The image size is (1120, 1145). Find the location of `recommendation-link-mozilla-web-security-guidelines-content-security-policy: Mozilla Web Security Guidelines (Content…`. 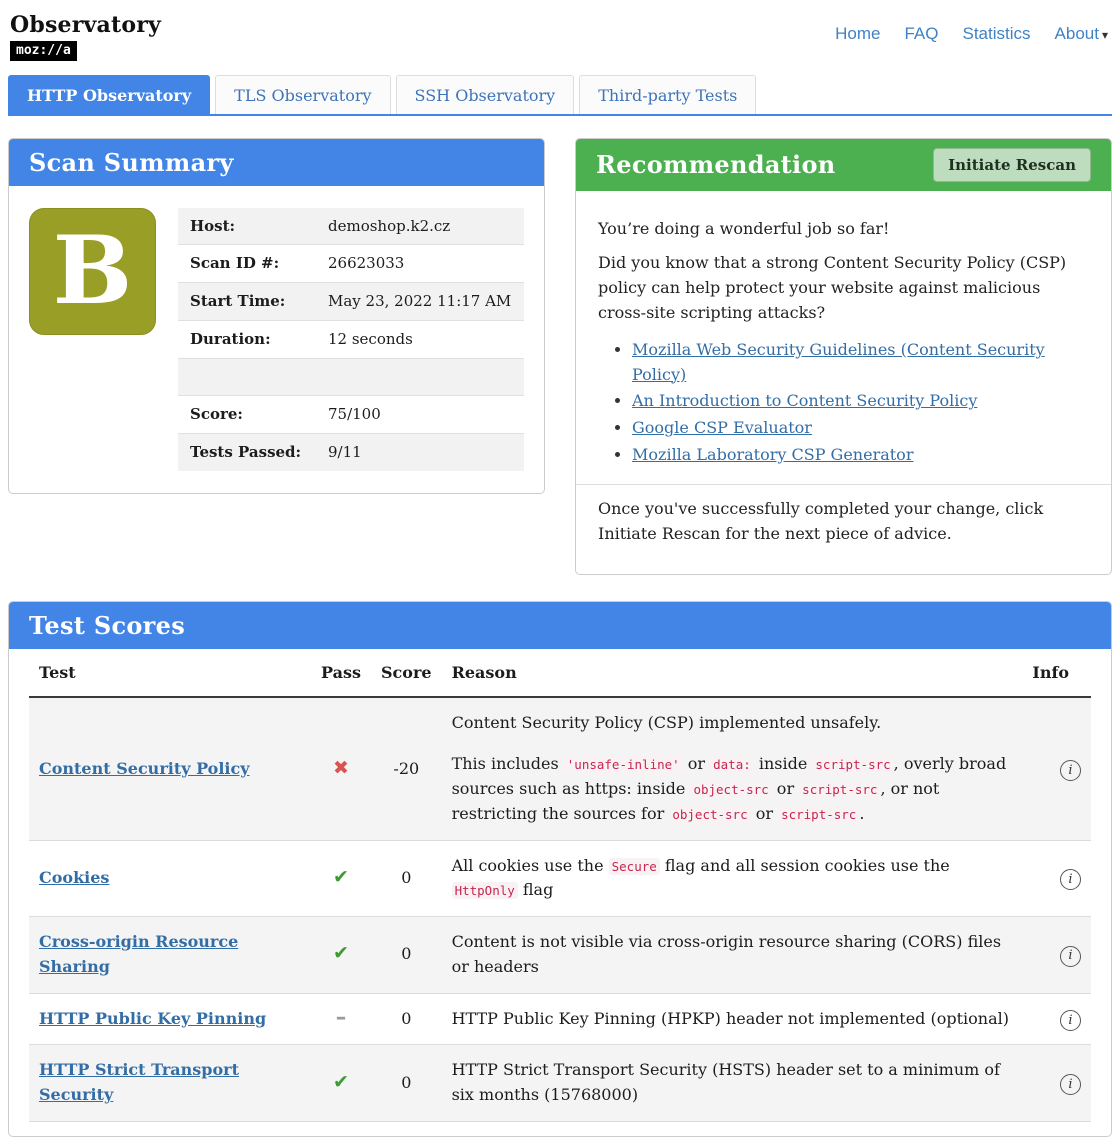

recommendation-link-mozilla-web-security-guidelines-content-security-policy: Mozilla Web Security Guidelines (Content… is located at coordinates (838, 362).